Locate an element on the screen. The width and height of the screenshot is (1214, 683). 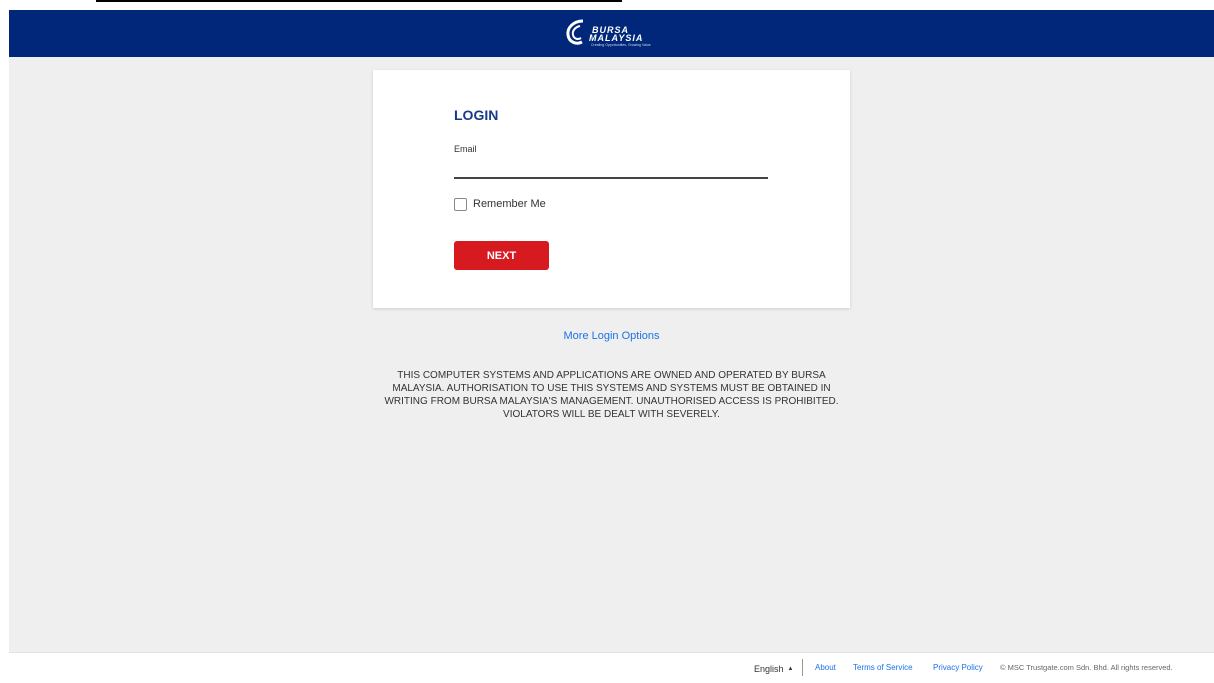
remember-me-label: Remember Me is located at coordinates (509, 204).